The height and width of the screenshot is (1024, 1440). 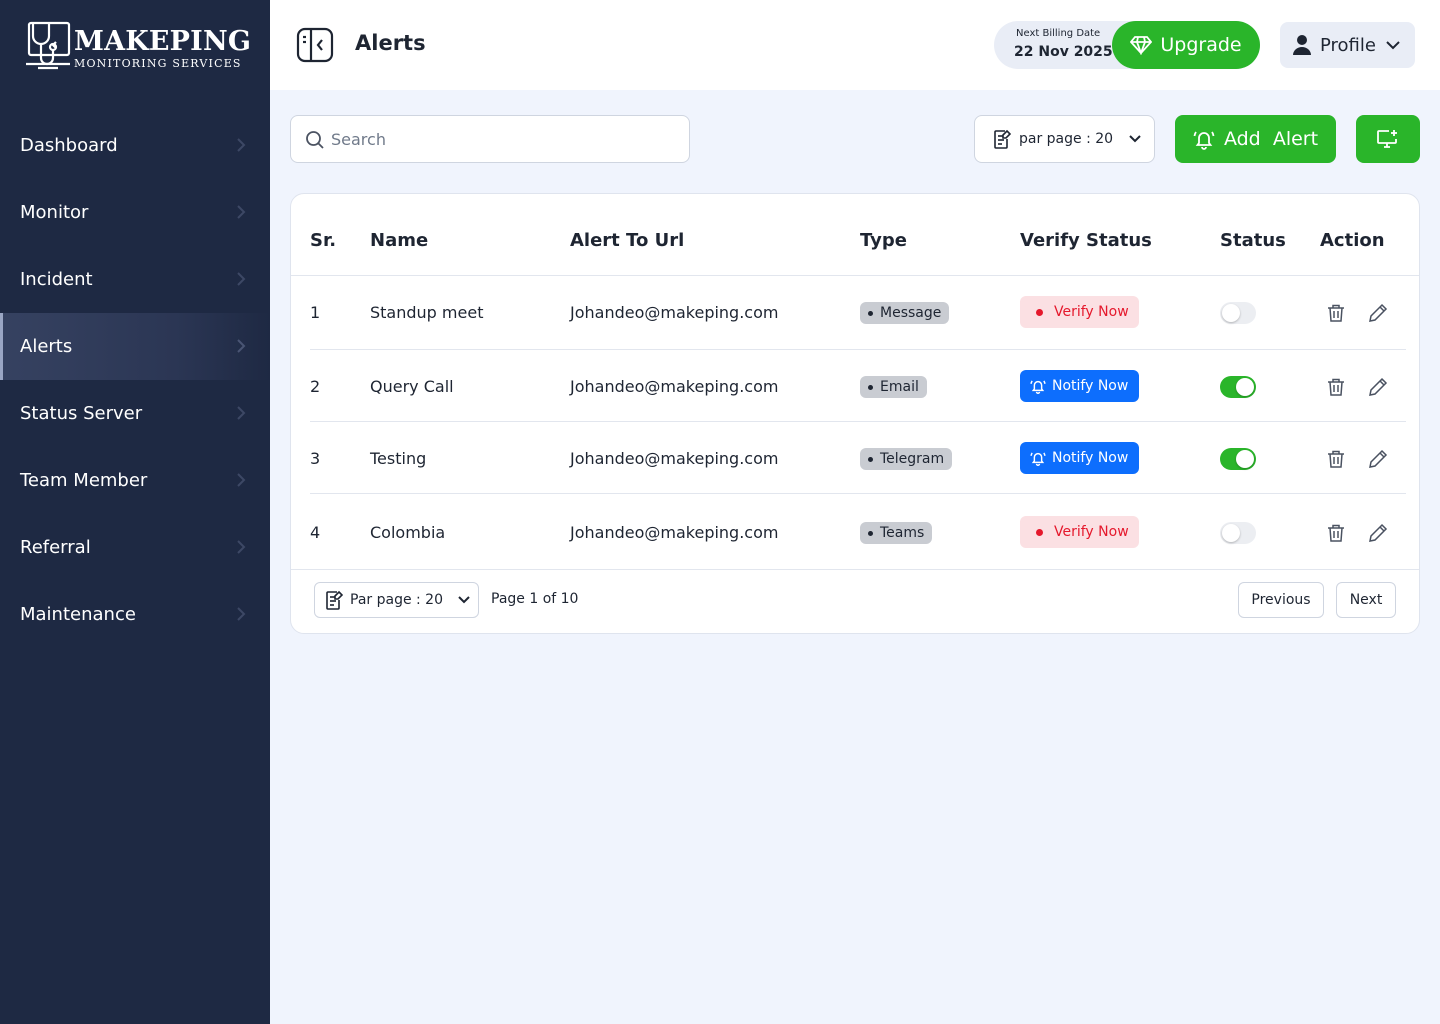 I want to click on per-page-label: par page : 20, so click(x=1066, y=139).